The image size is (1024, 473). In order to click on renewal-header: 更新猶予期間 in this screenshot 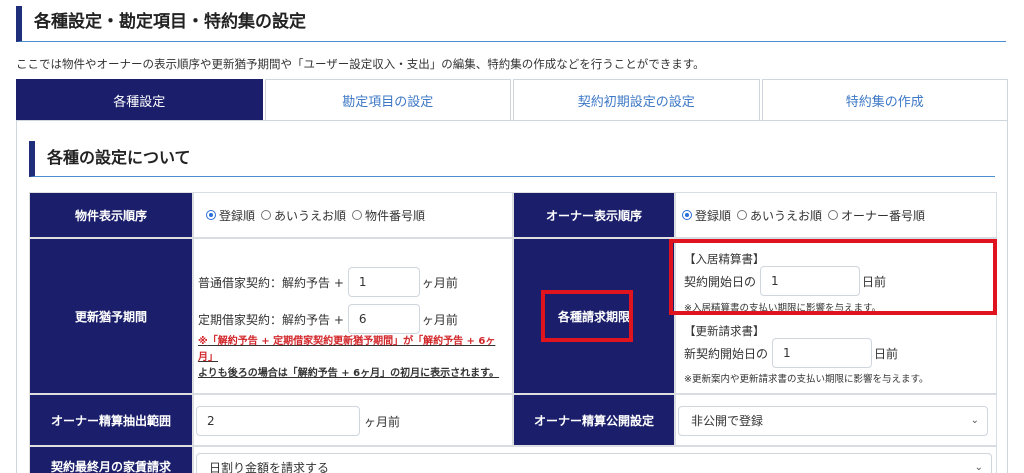, I will do `click(111, 316)`.